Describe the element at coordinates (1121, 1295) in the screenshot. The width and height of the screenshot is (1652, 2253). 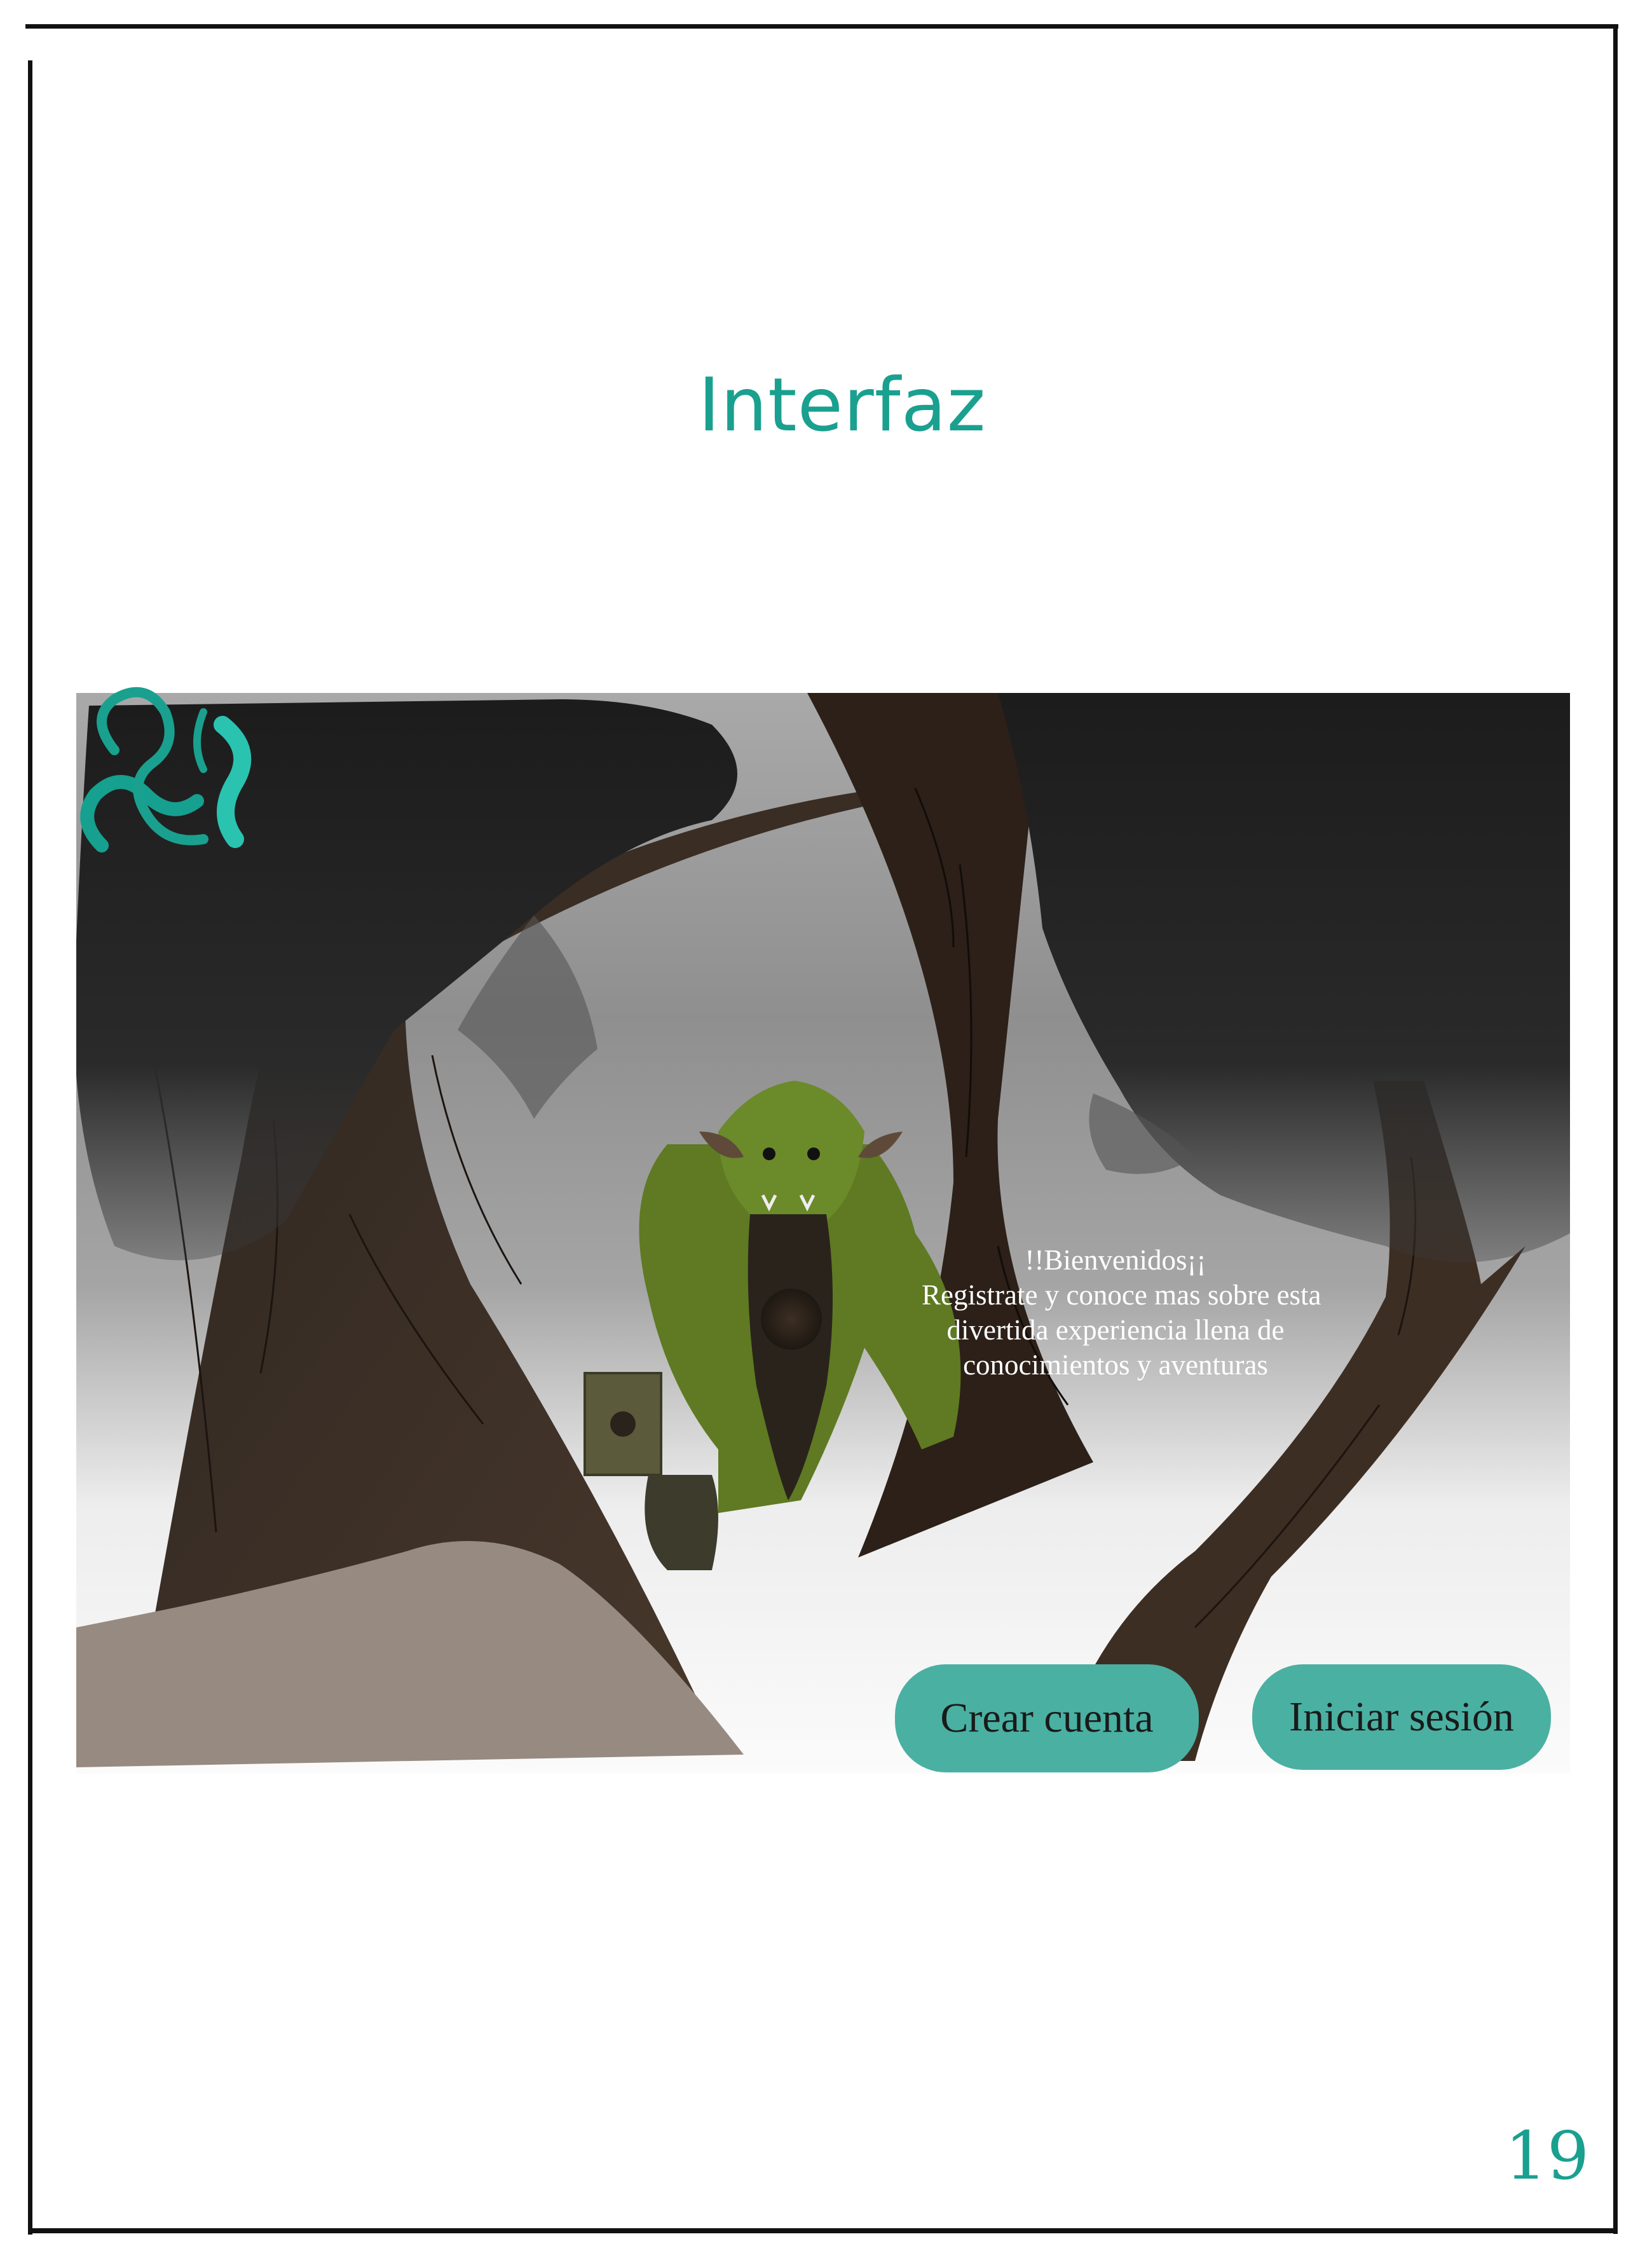
I see `welcome-line-1: Registrate y conoce mas sobre esta` at that location.